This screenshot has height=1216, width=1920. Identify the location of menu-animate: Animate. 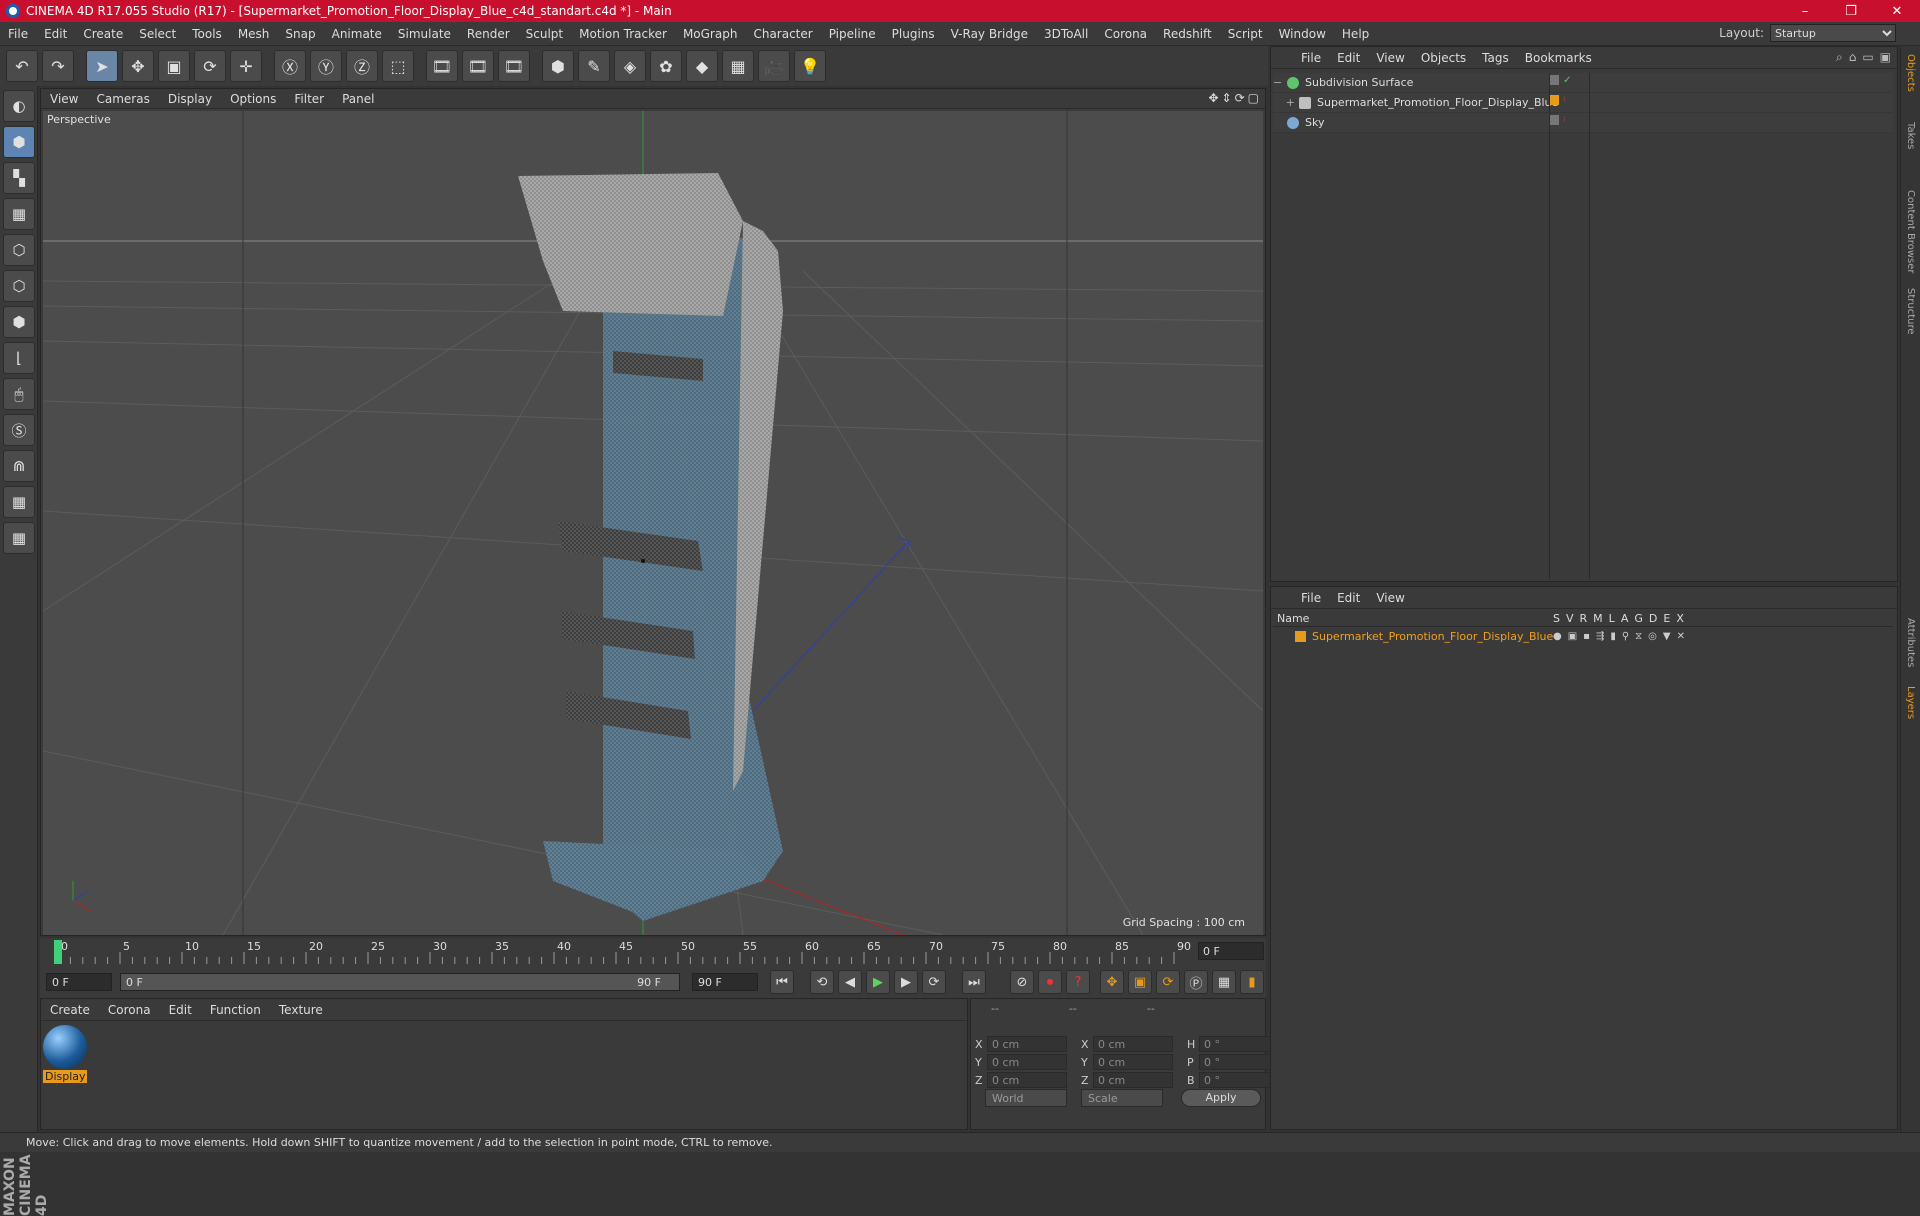
(357, 34).